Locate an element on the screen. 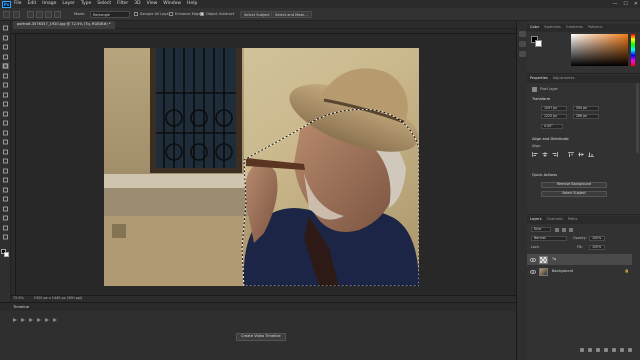  blend-mode-select: Normal is located at coordinates (549, 238).